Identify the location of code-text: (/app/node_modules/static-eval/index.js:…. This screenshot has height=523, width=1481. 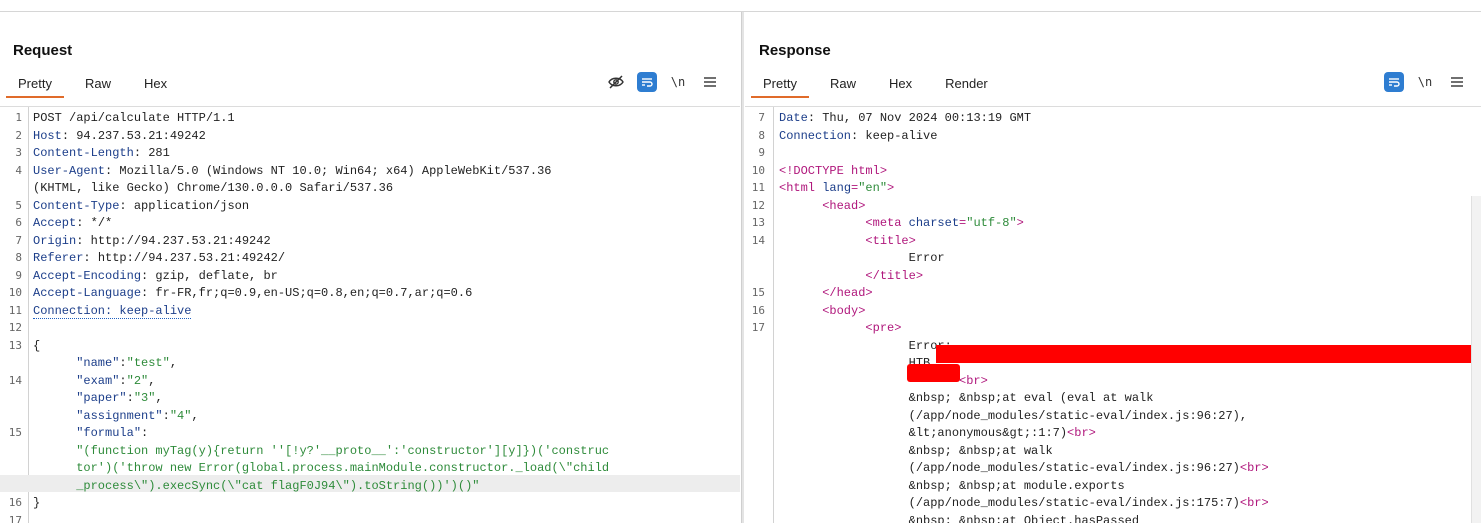
(1024, 503).